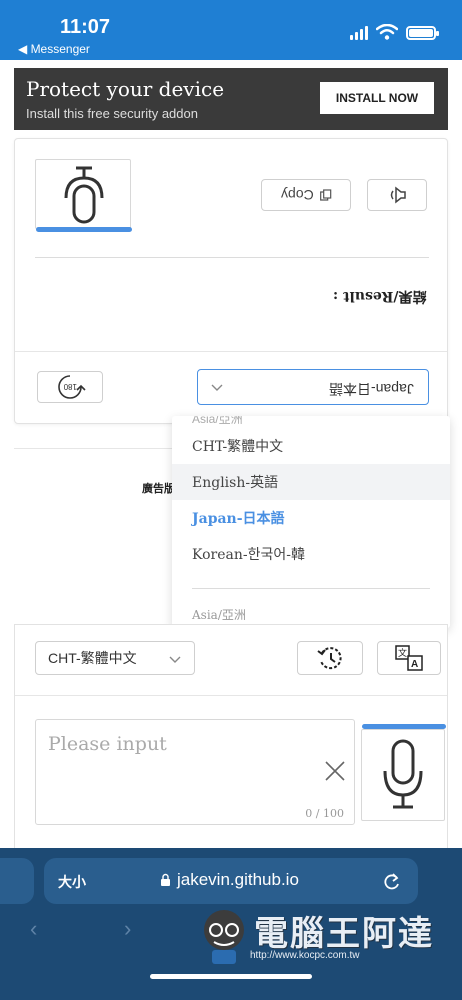 The image size is (462, 1000). I want to click on chevron-left-icon: ‹, so click(33, 929).